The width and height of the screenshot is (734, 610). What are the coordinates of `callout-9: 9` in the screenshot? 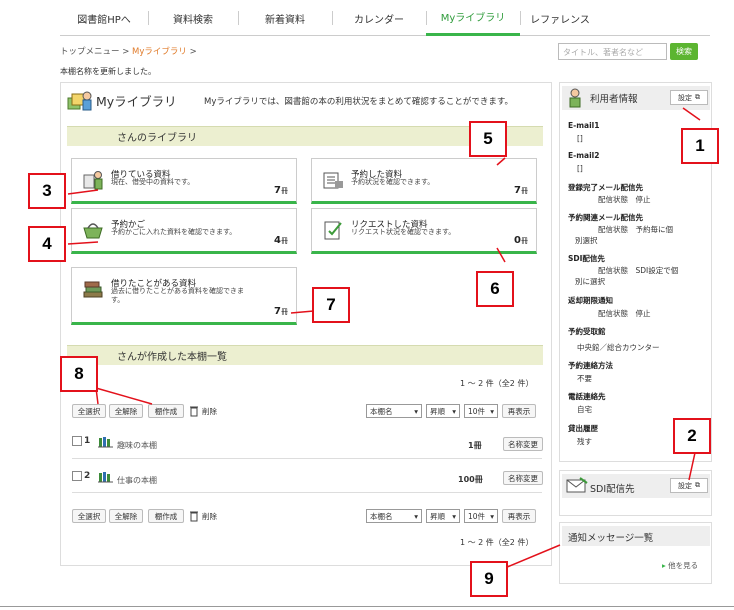 It's located at (489, 579).